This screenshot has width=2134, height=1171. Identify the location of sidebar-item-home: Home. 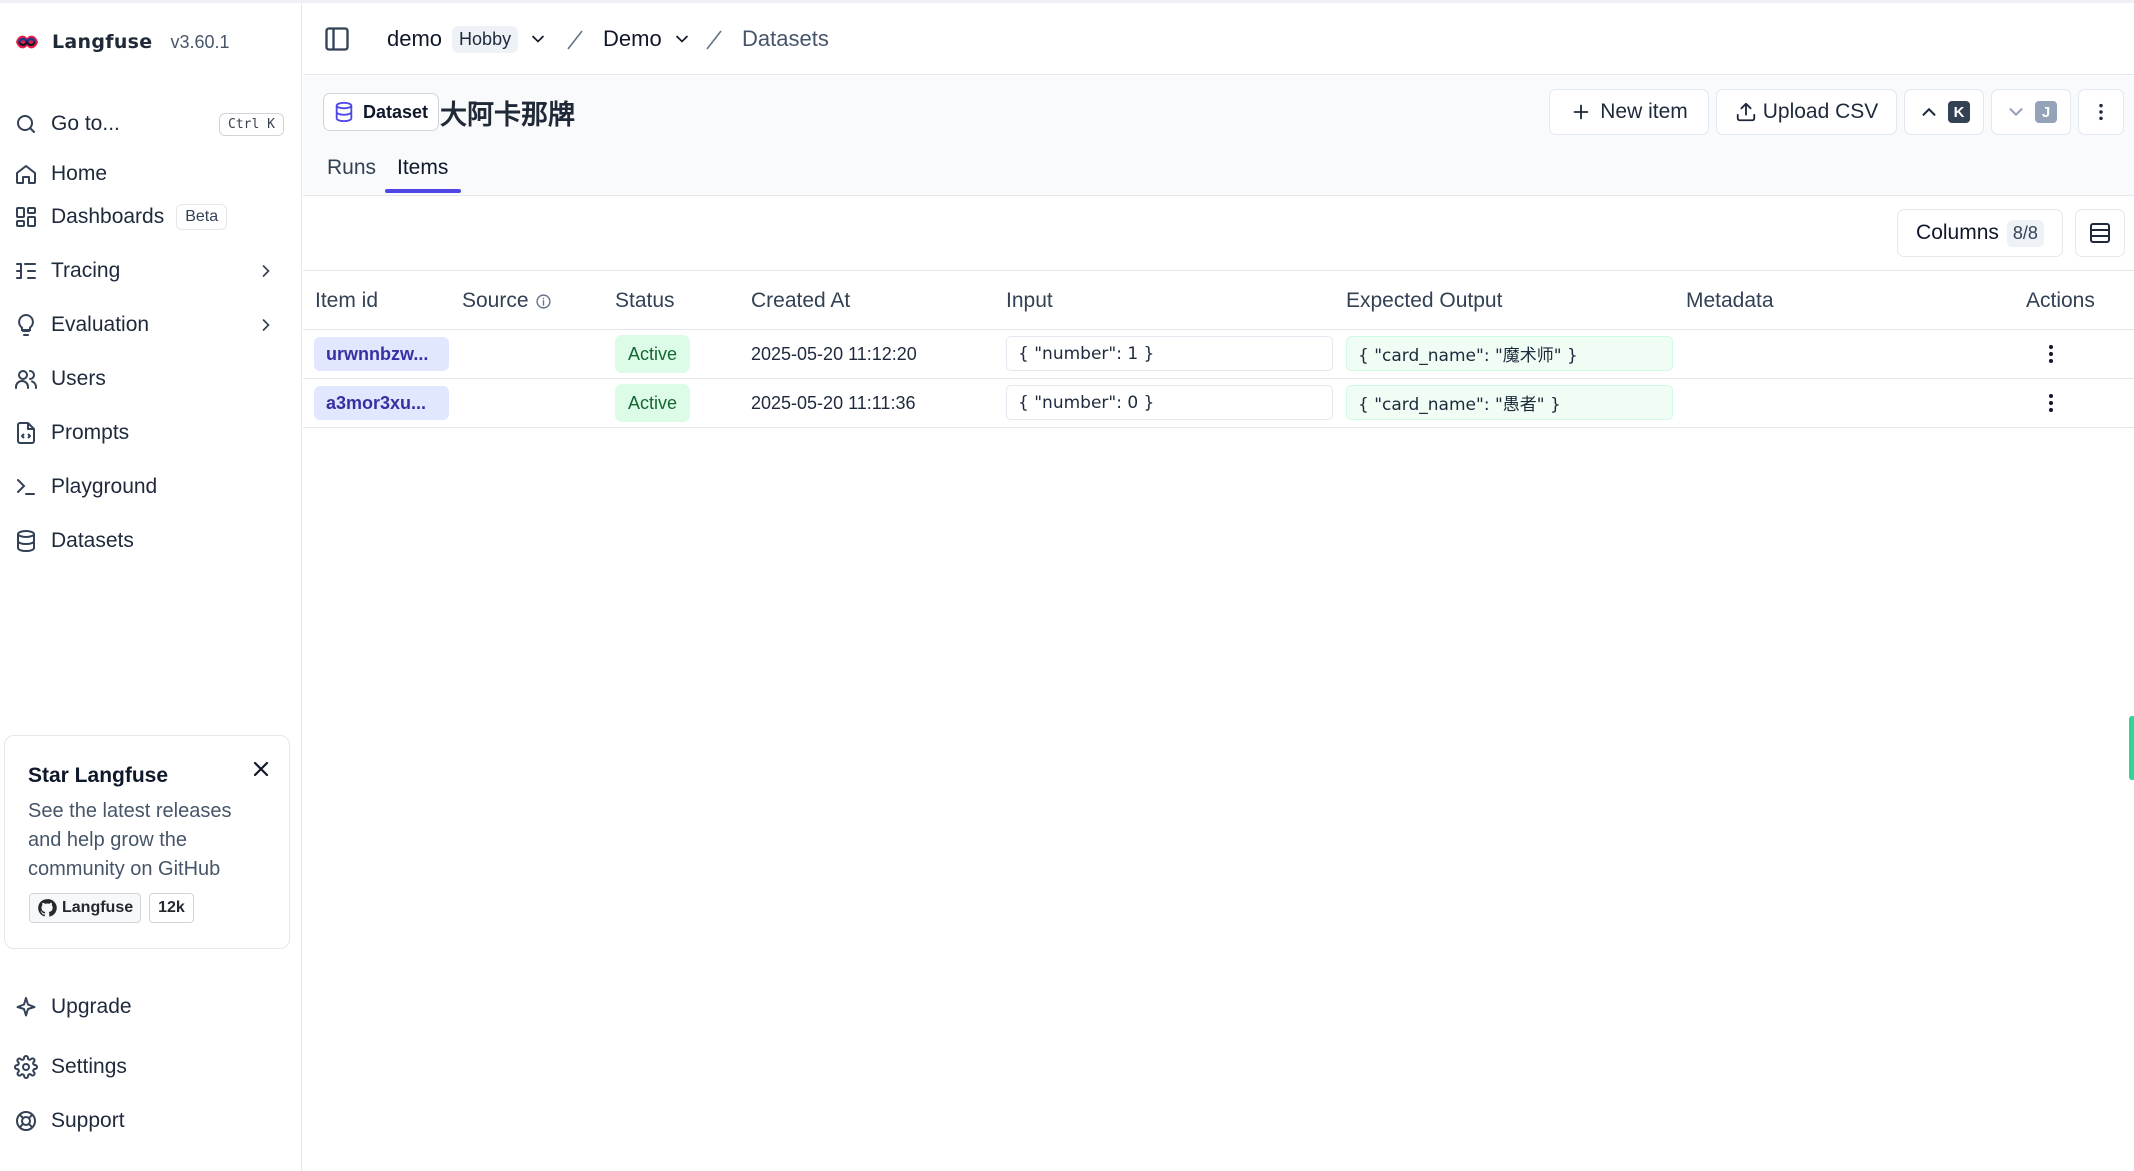
(149, 174).